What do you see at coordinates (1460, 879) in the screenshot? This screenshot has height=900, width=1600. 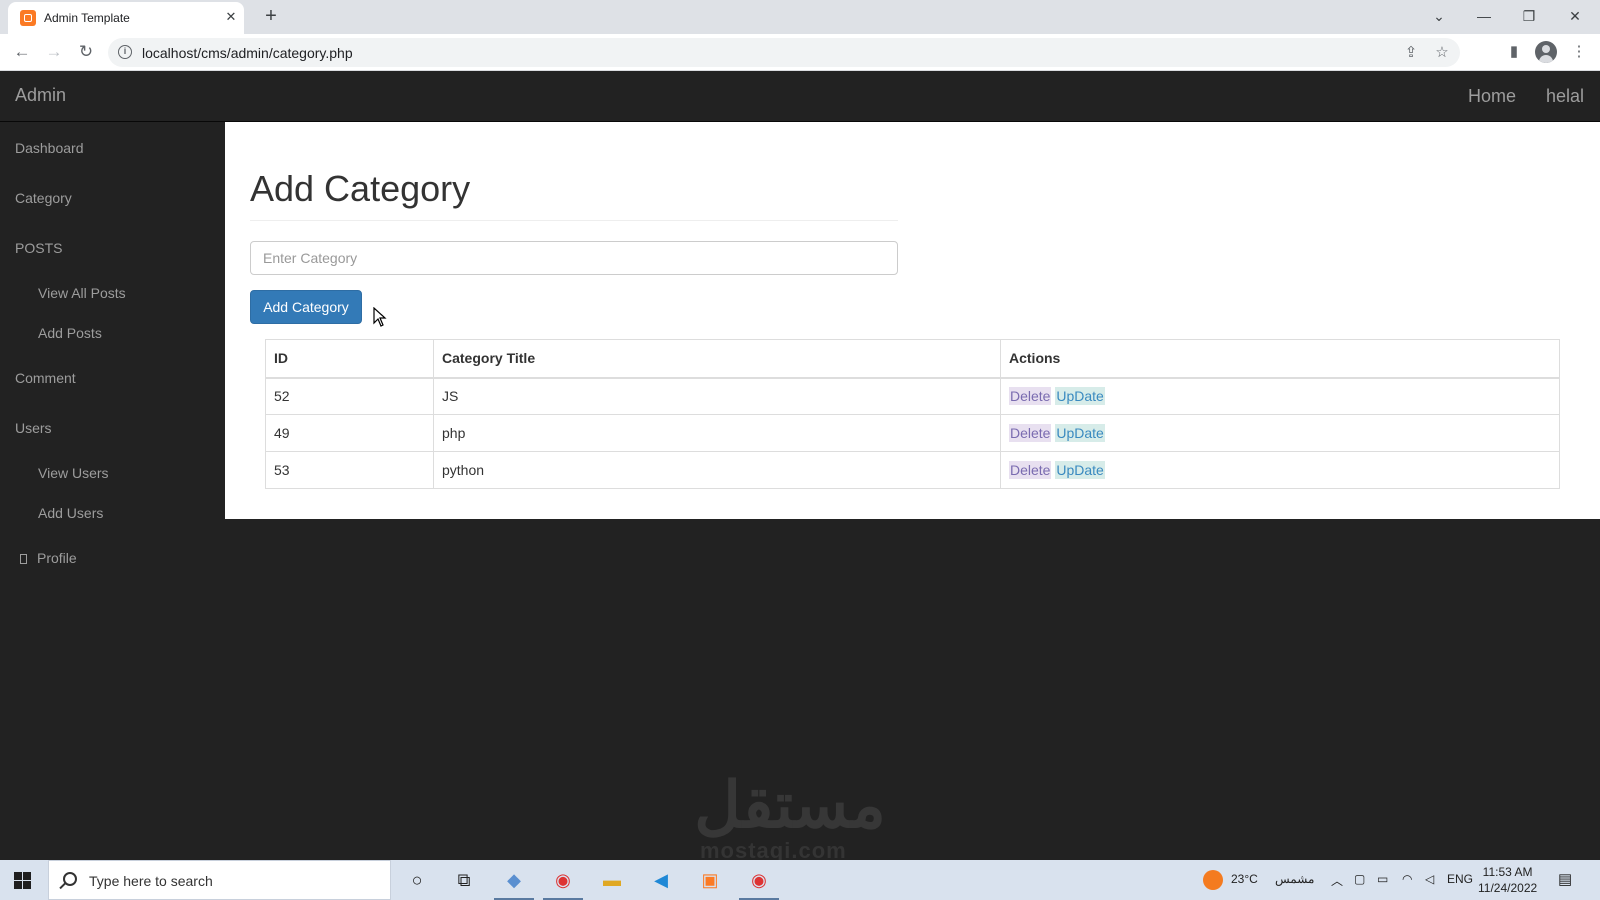 I see `language-indicator: ENG` at bounding box center [1460, 879].